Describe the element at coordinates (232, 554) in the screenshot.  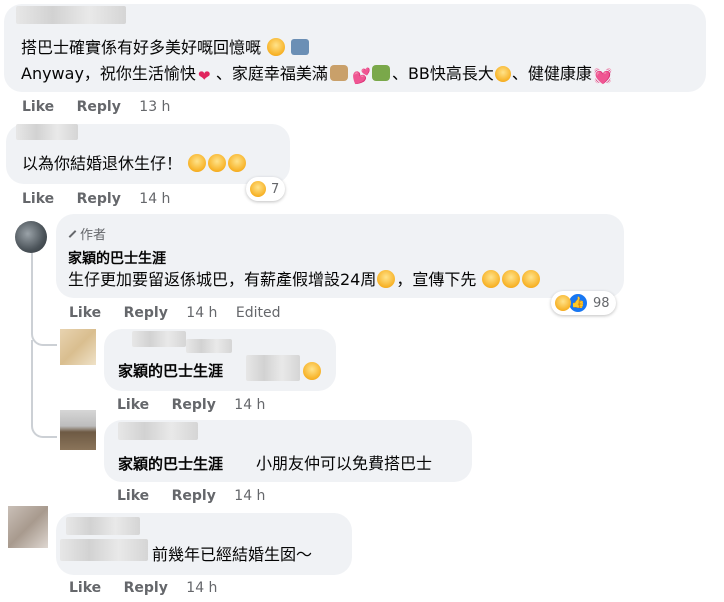
I see `comment-text: 前幾年已經結婚生囡～` at that location.